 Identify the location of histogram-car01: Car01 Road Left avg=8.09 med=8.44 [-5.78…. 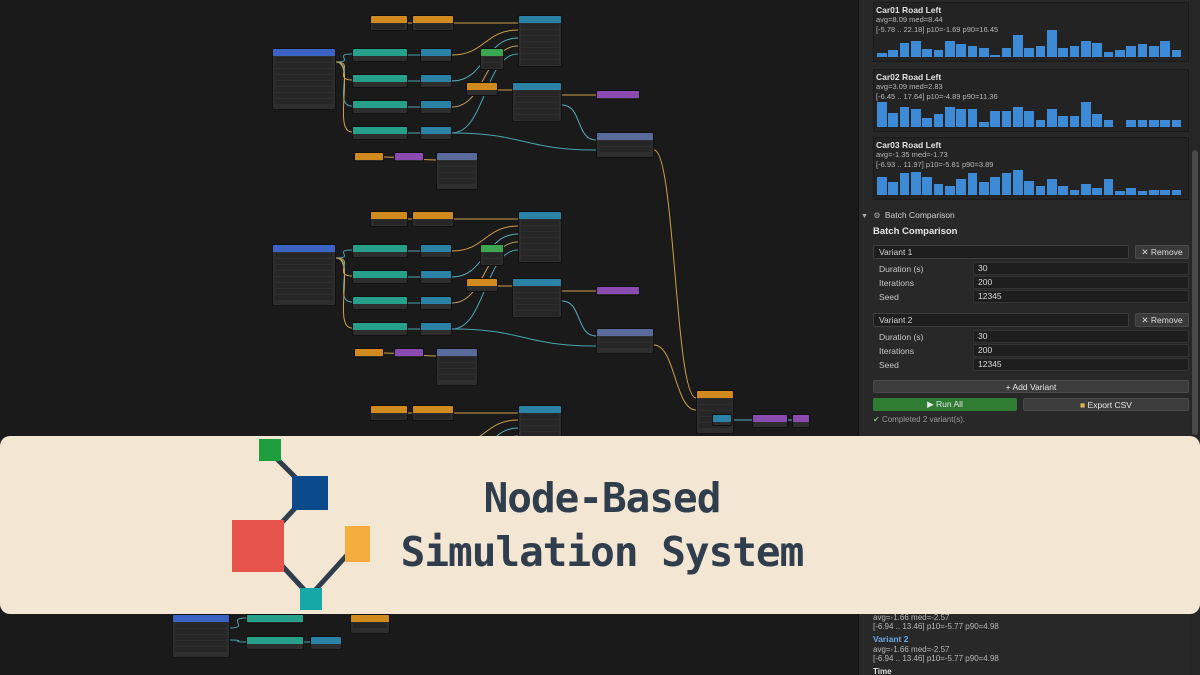
(1031, 32).